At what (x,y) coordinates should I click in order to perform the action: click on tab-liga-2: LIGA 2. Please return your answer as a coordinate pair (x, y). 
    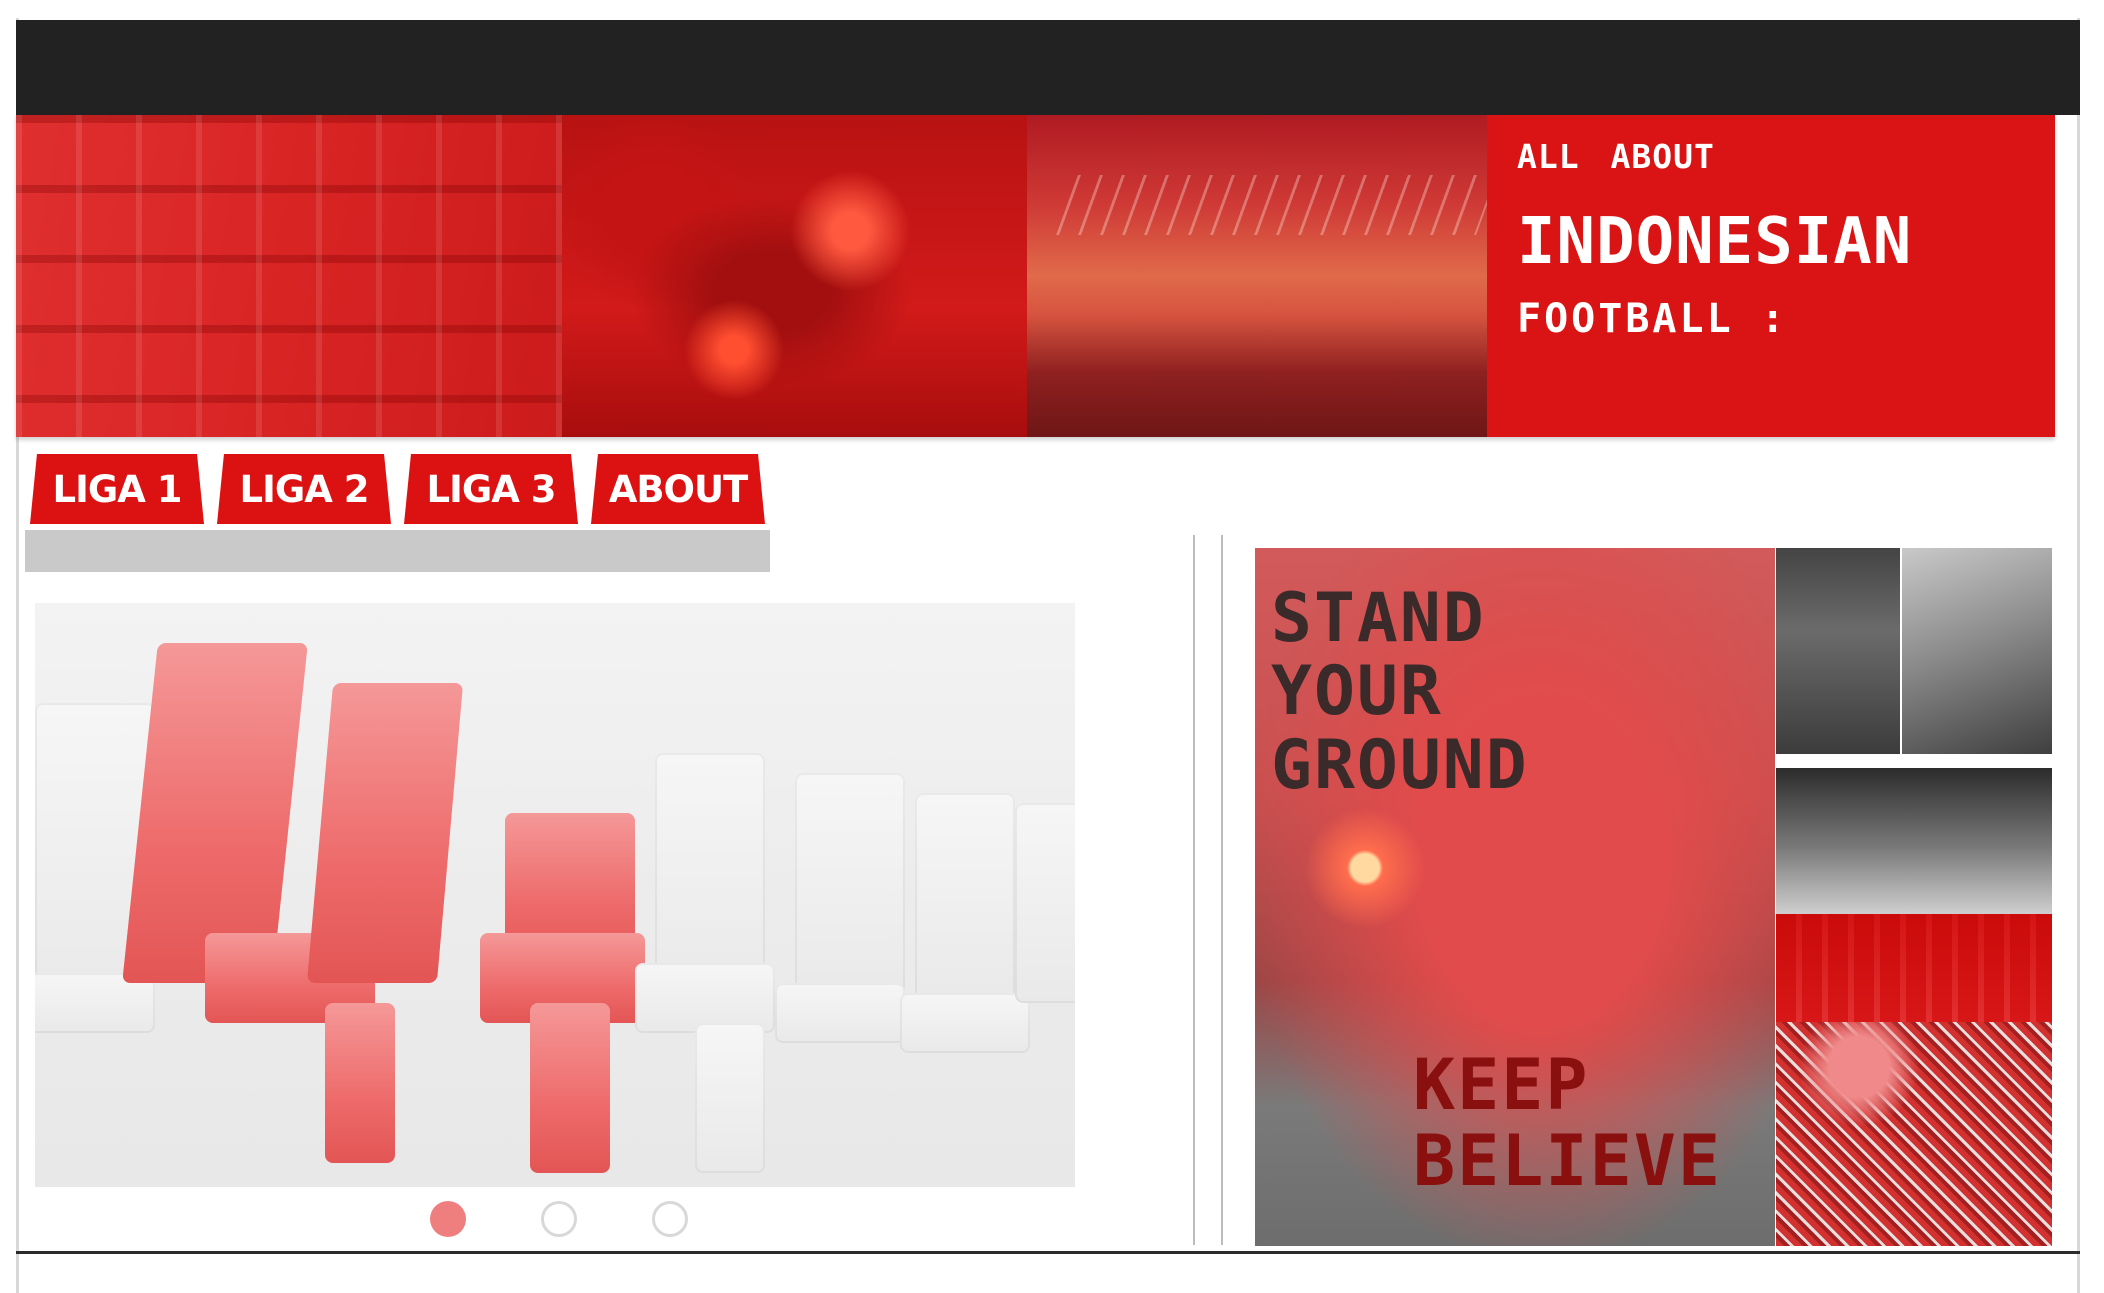
    Looking at the image, I should click on (304, 489).